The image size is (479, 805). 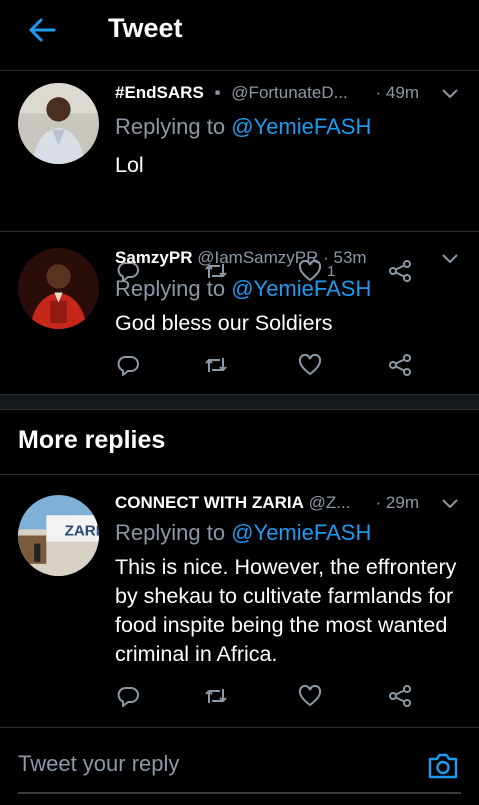 What do you see at coordinates (239, 402) in the screenshot?
I see `section-divider` at bounding box center [239, 402].